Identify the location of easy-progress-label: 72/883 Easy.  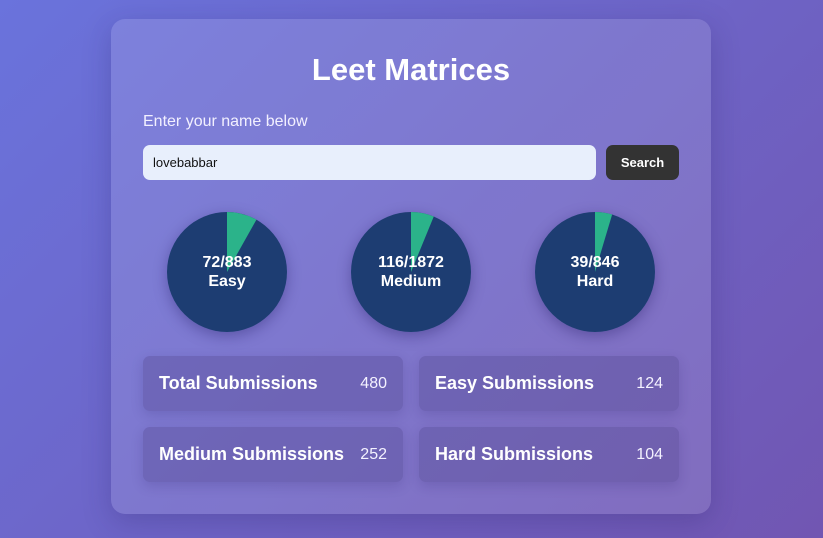
(227, 272).